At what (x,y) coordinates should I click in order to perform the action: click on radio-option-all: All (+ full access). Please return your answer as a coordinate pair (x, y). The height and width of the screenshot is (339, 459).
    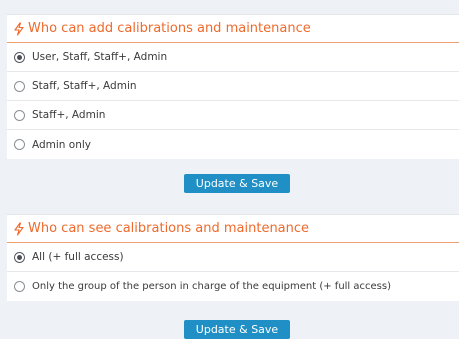
    Looking at the image, I should click on (233, 257).